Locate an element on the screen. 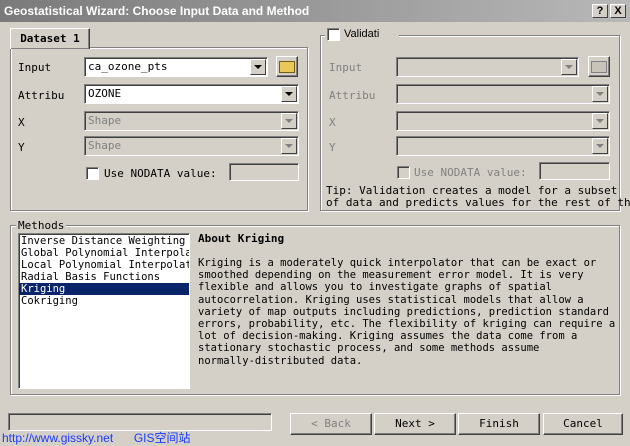 This screenshot has height=446, width=630. next-button: Next > is located at coordinates (415, 424).